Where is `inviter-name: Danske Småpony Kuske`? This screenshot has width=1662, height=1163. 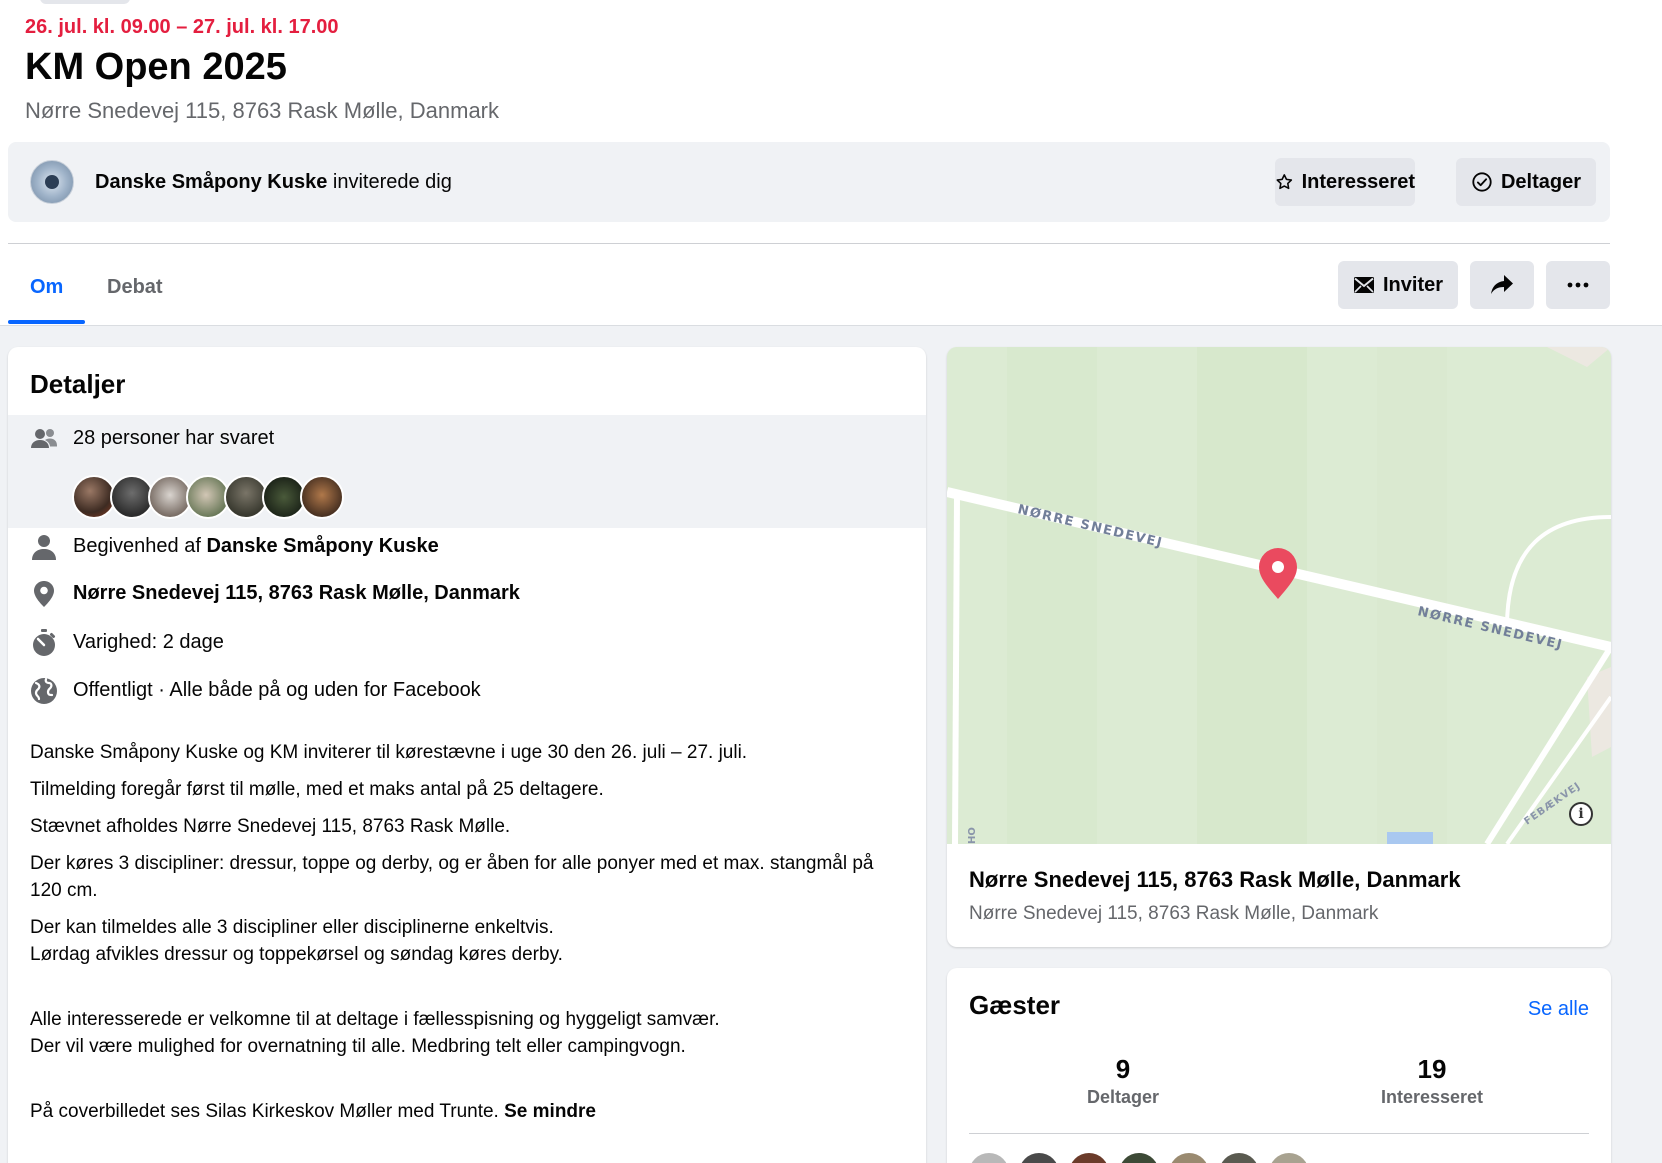
inviter-name: Danske Småpony Kuske is located at coordinates (211, 182).